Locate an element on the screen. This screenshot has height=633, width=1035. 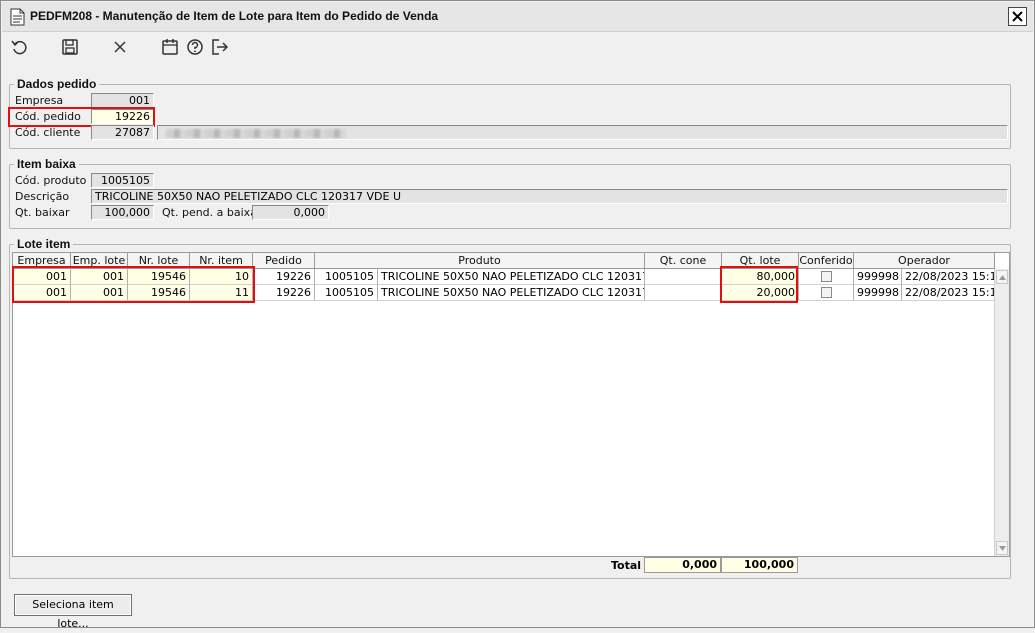
help-button is located at coordinates (195, 47).